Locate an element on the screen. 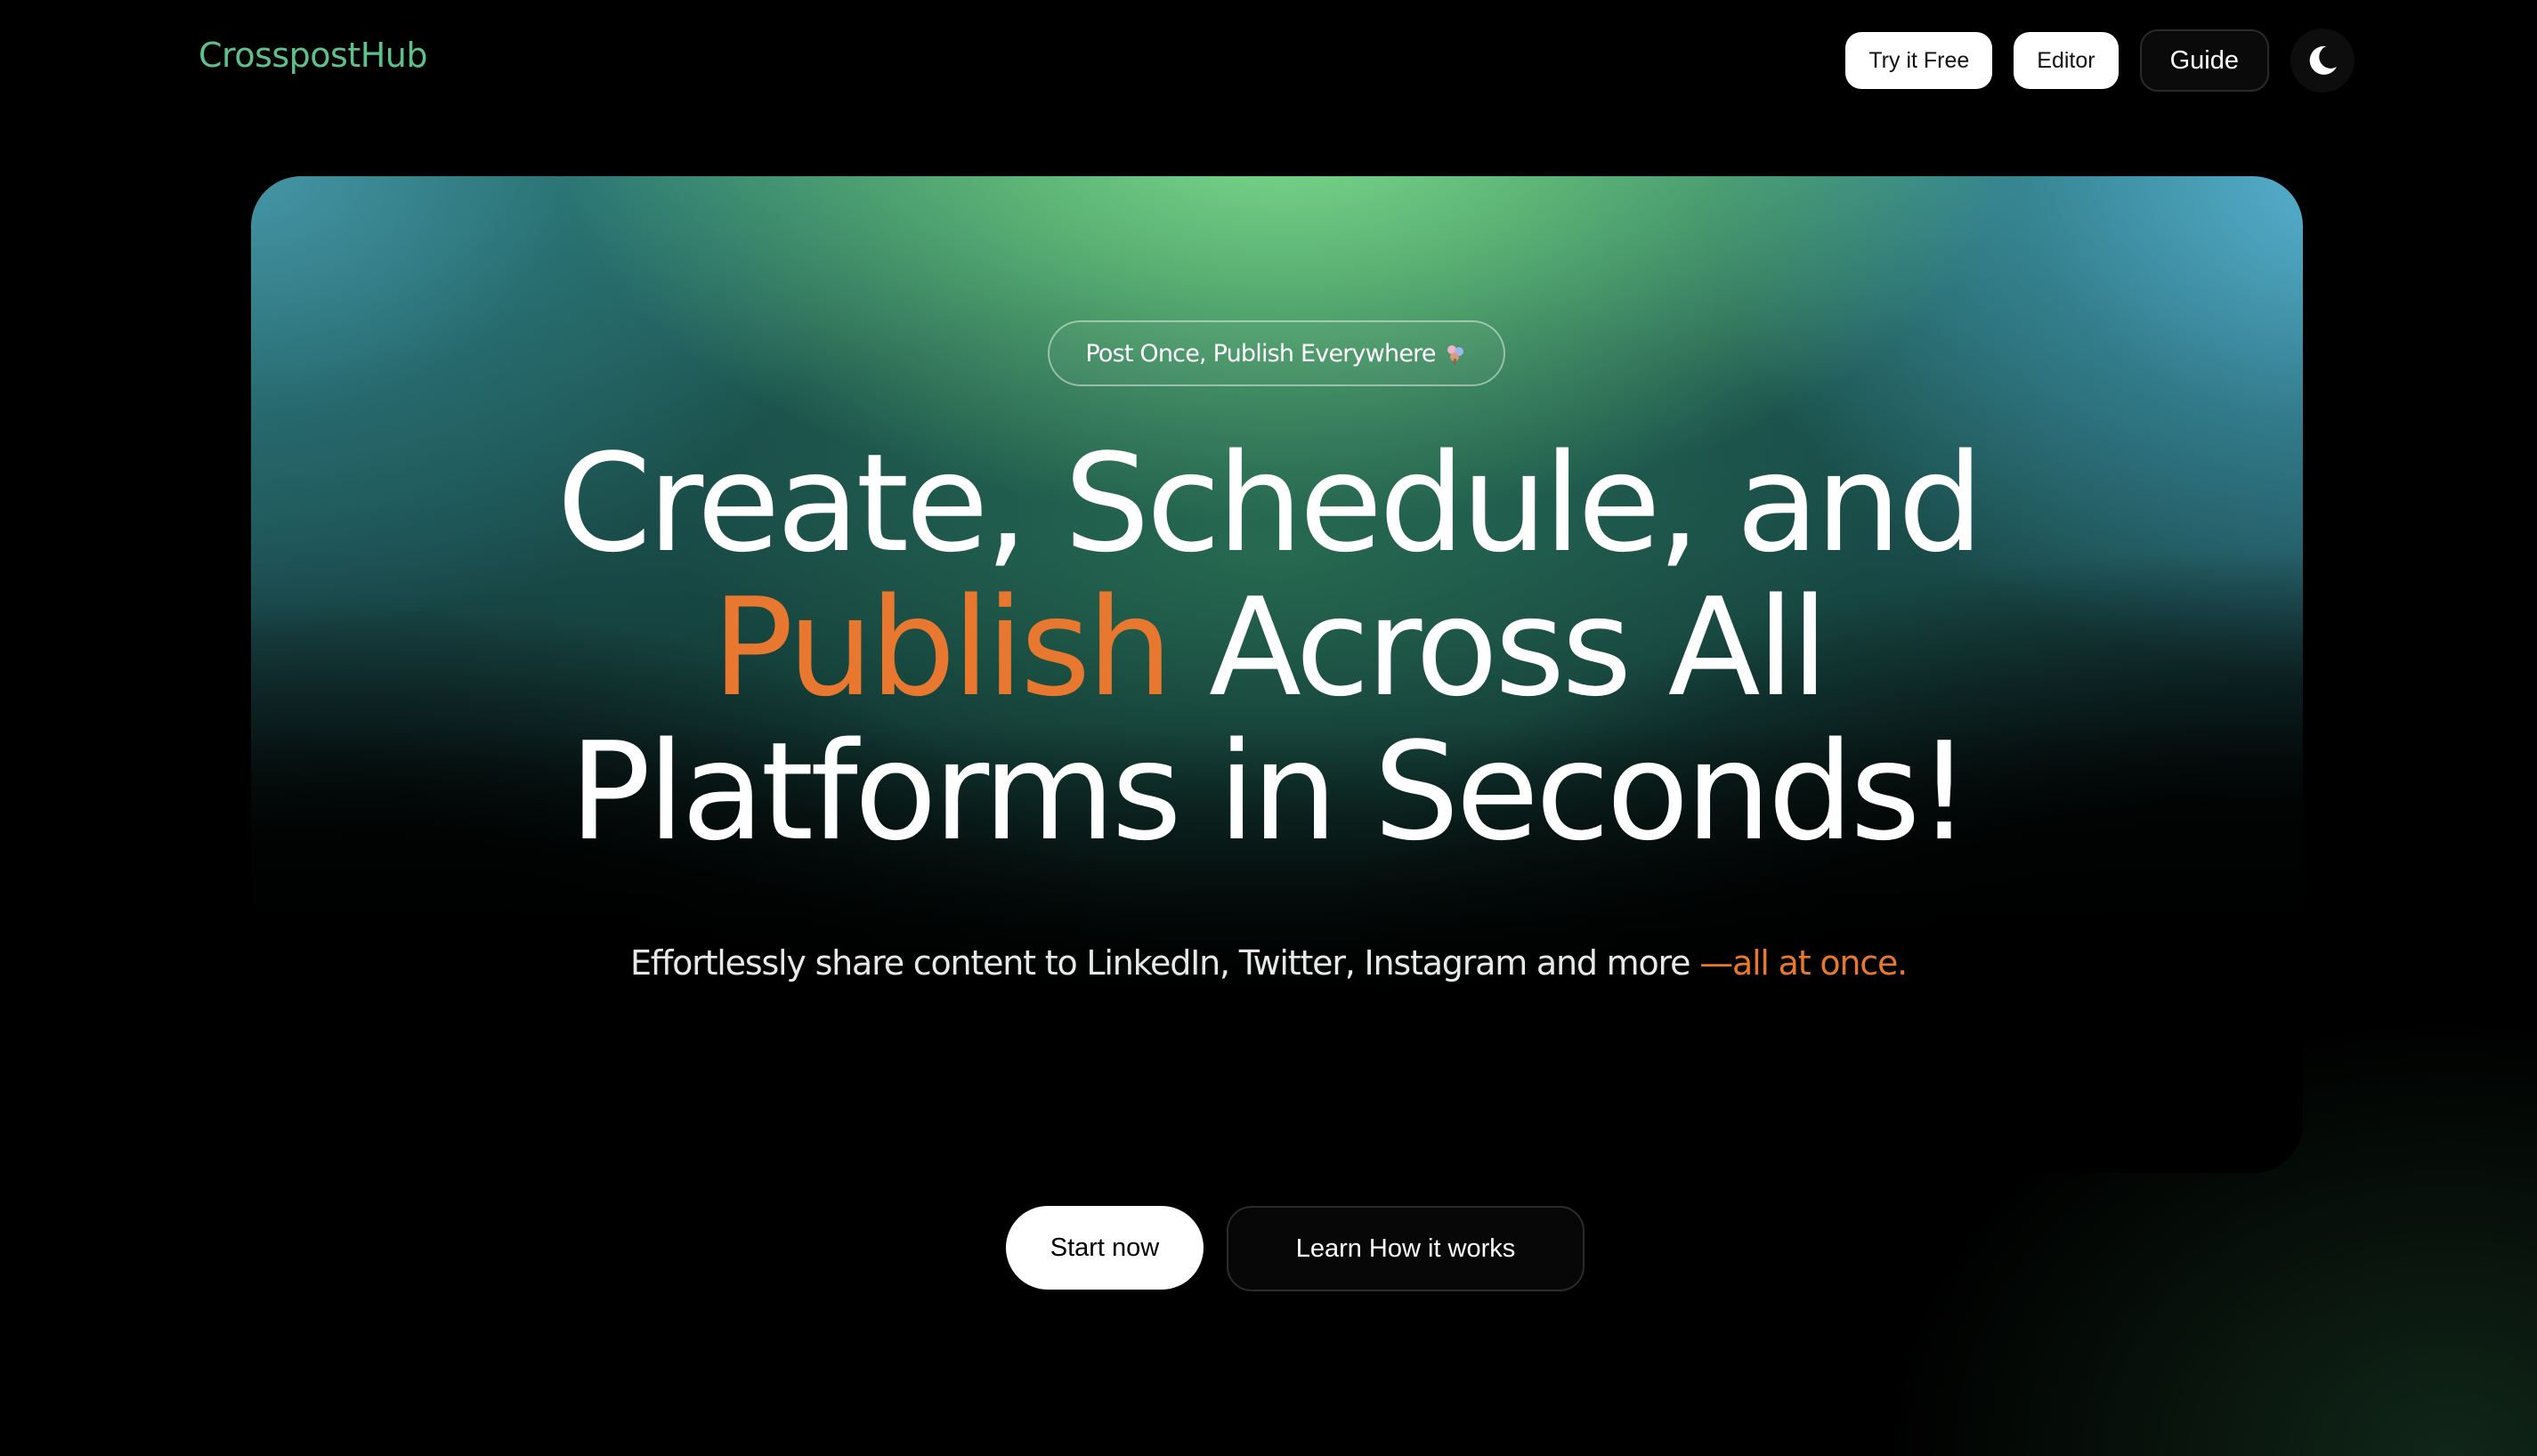 The height and width of the screenshot is (1456, 2537). sparkle-icon is located at coordinates (1455, 353).